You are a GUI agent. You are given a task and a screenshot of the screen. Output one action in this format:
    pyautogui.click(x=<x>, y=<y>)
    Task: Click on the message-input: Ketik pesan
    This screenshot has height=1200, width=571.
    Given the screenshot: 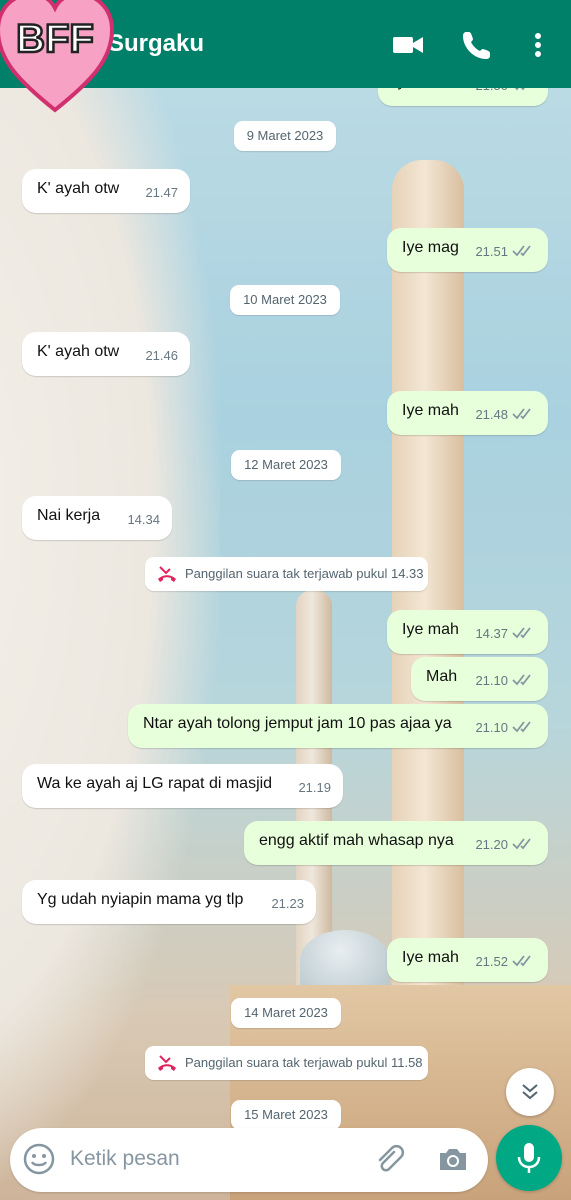 What is the action you would take?
    pyautogui.click(x=125, y=1159)
    